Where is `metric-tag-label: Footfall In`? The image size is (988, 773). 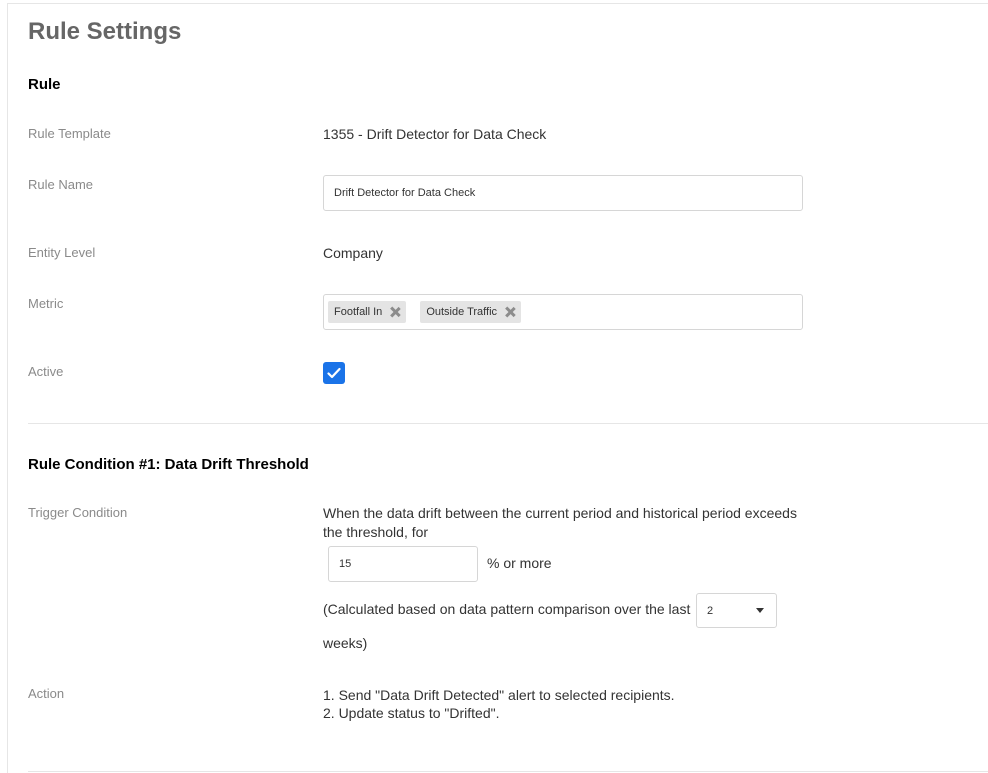 metric-tag-label: Footfall In is located at coordinates (358, 312).